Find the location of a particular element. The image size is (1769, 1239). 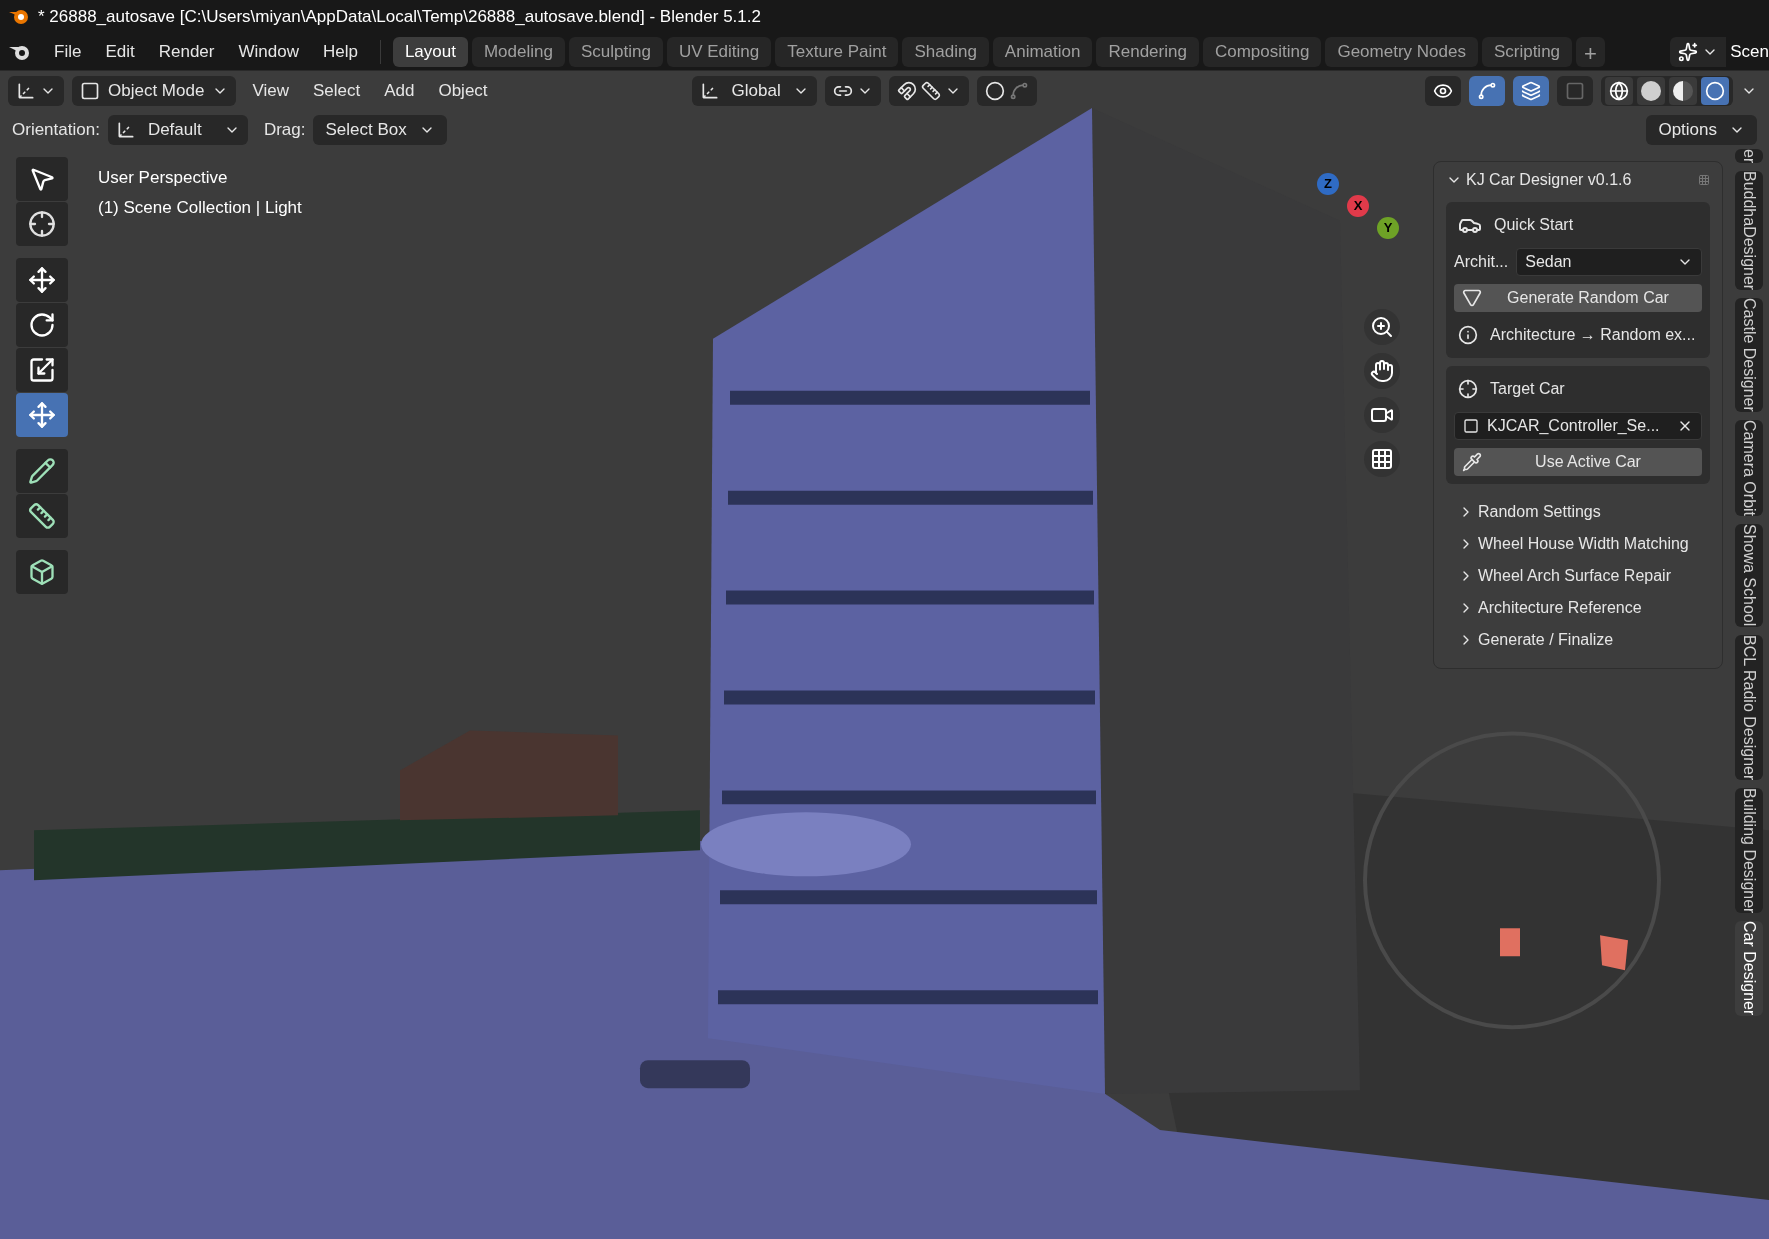

overlay-icon is located at coordinates (1531, 91).